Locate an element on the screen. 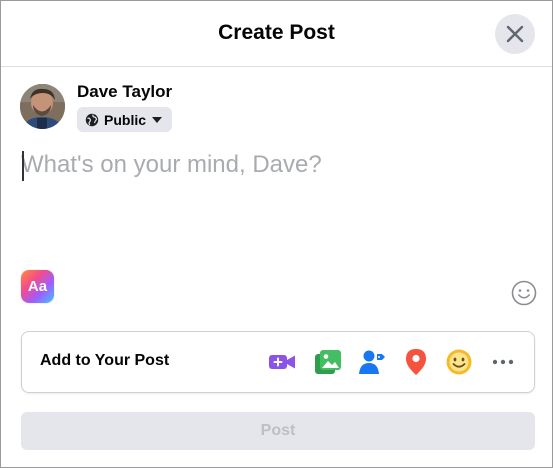 Image resolution: width=553 pixels, height=468 pixels. close-icon is located at coordinates (515, 34).